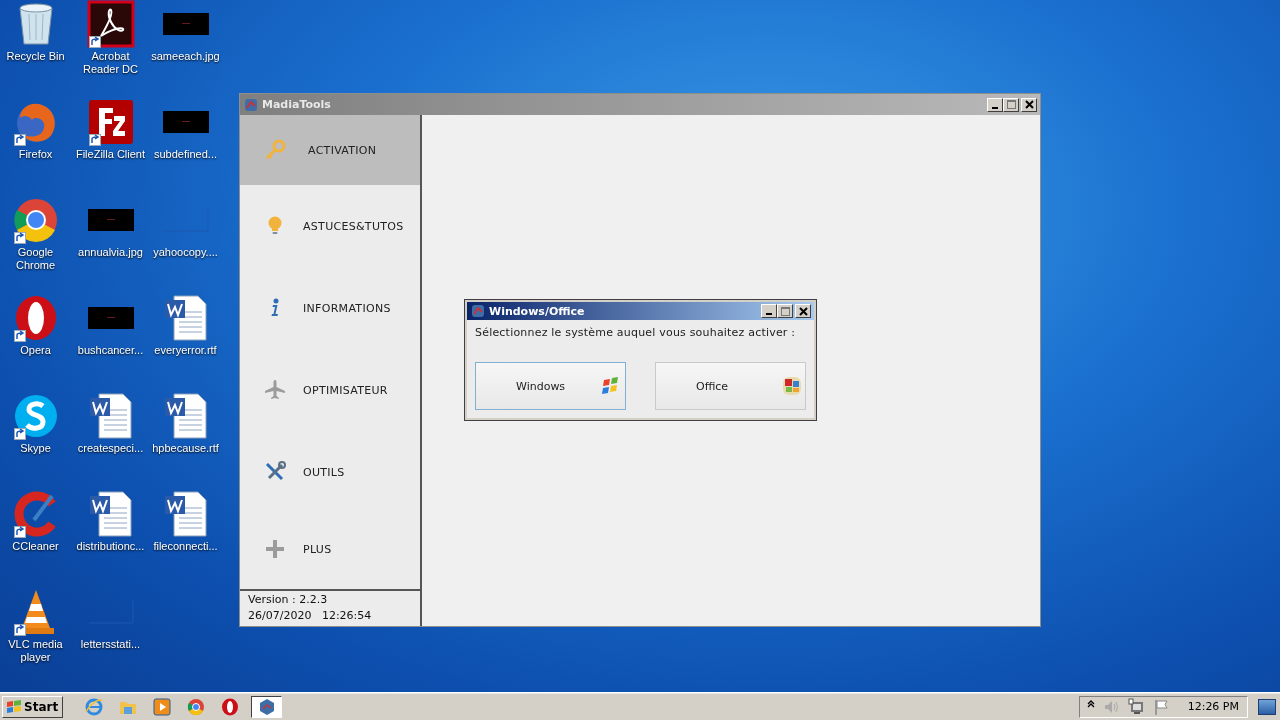 The image size is (1280, 720). I want to click on start-button: Start, so click(33, 706).